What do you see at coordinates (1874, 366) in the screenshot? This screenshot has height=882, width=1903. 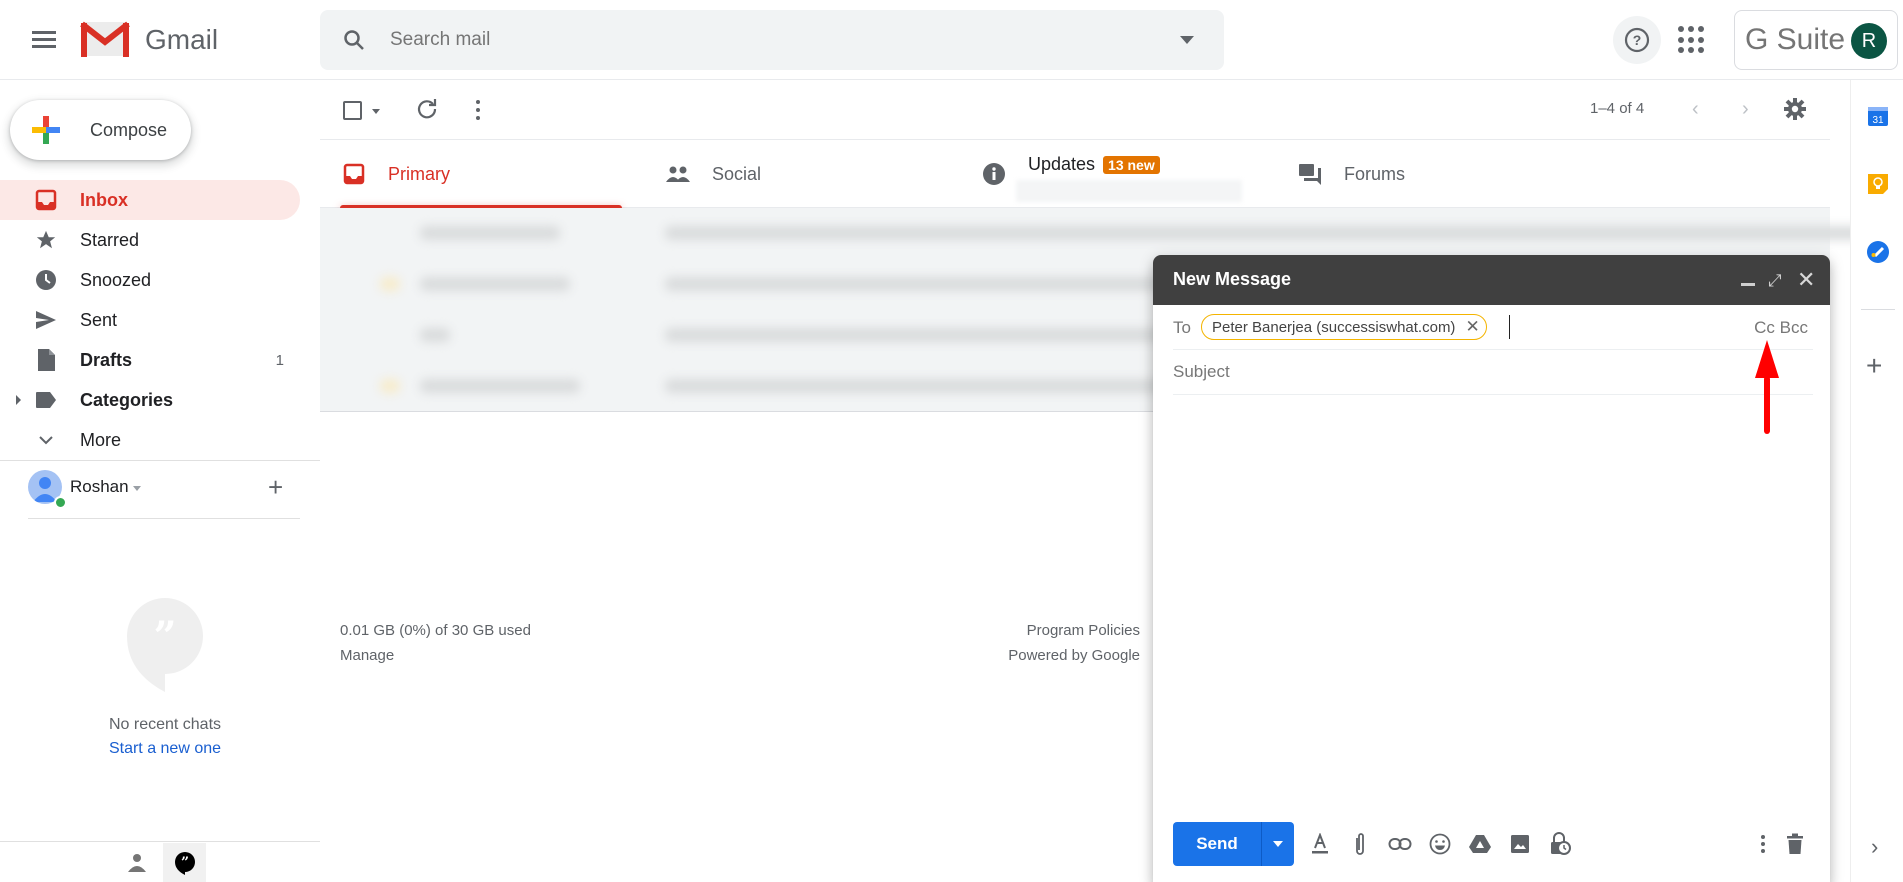 I see `get-addons-plus-icon: +` at bounding box center [1874, 366].